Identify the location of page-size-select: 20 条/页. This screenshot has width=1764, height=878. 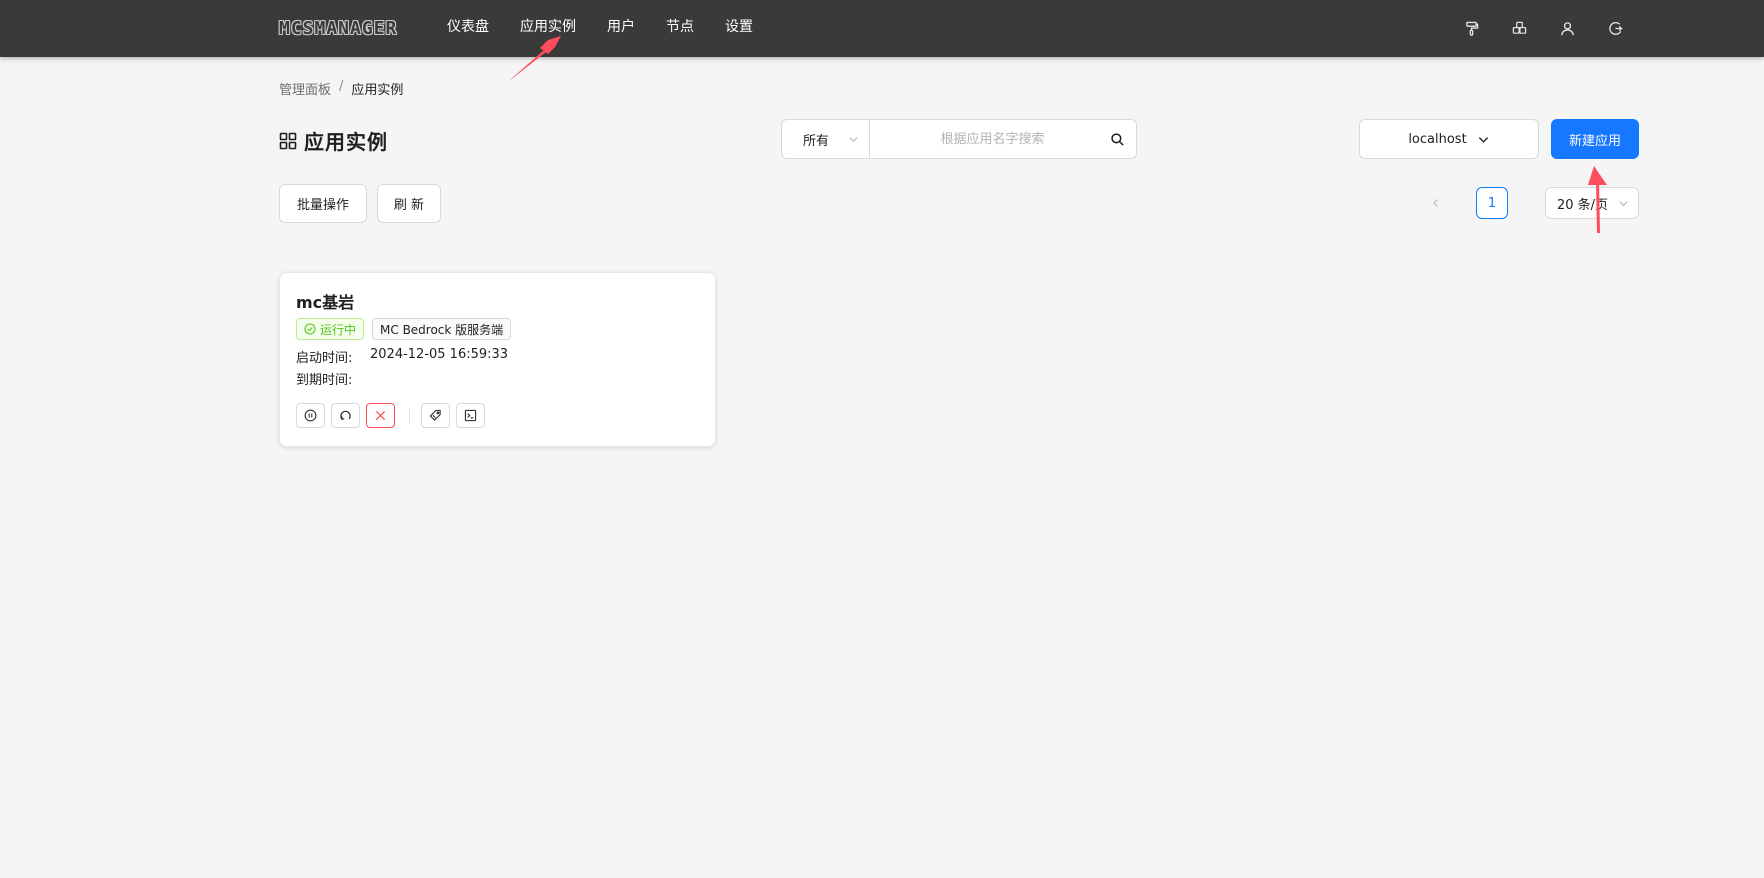
(1592, 203).